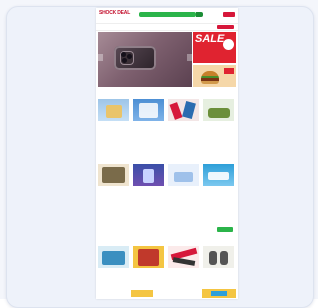  Describe the element at coordinates (184, 293) in the screenshot. I see `bottom-promo-strip` at that location.